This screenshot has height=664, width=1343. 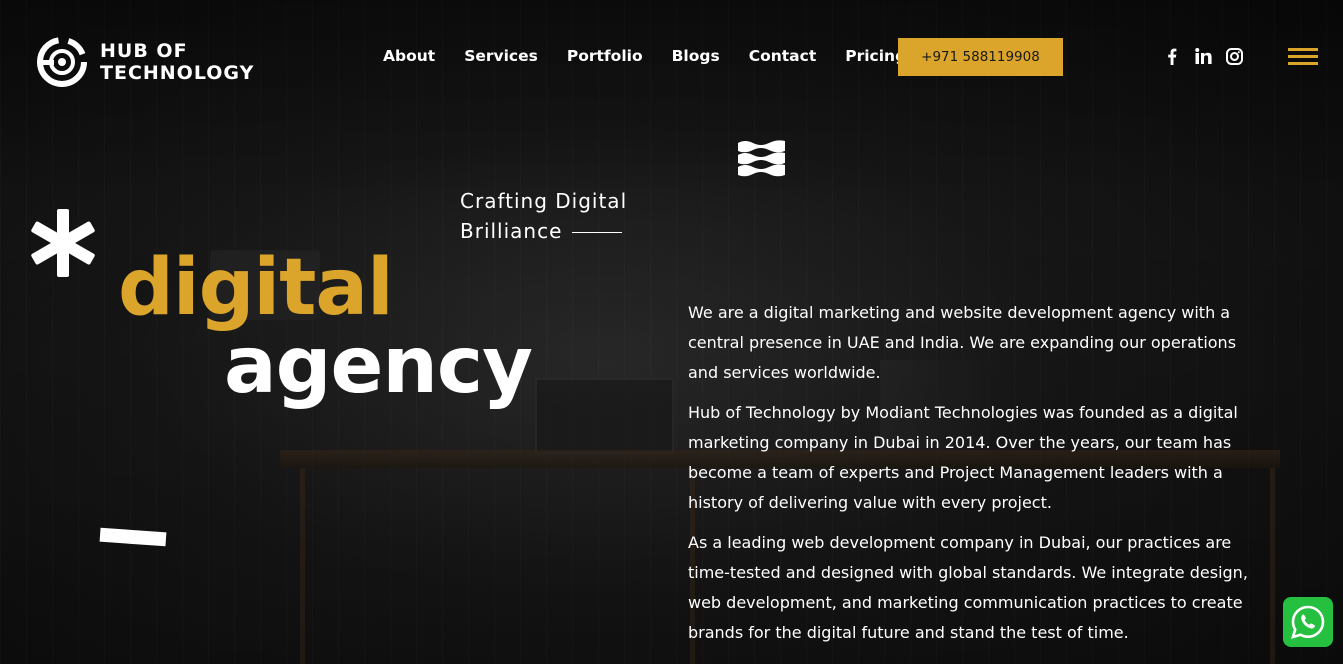 What do you see at coordinates (605, 56) in the screenshot?
I see `nav-link-portfolio: Portfolio` at bounding box center [605, 56].